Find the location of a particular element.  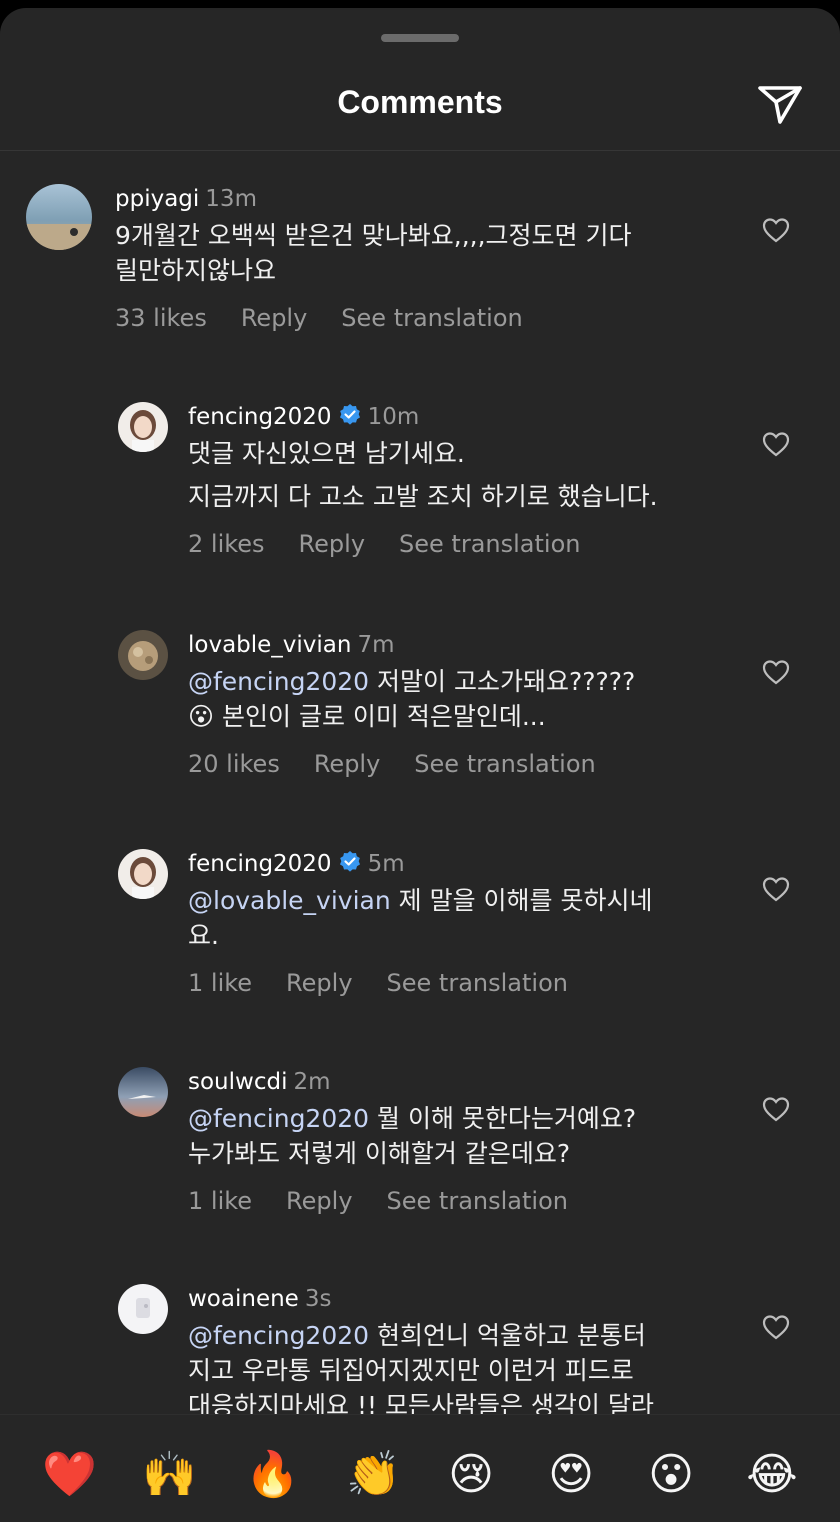

page-title: Comments is located at coordinates (420, 102).